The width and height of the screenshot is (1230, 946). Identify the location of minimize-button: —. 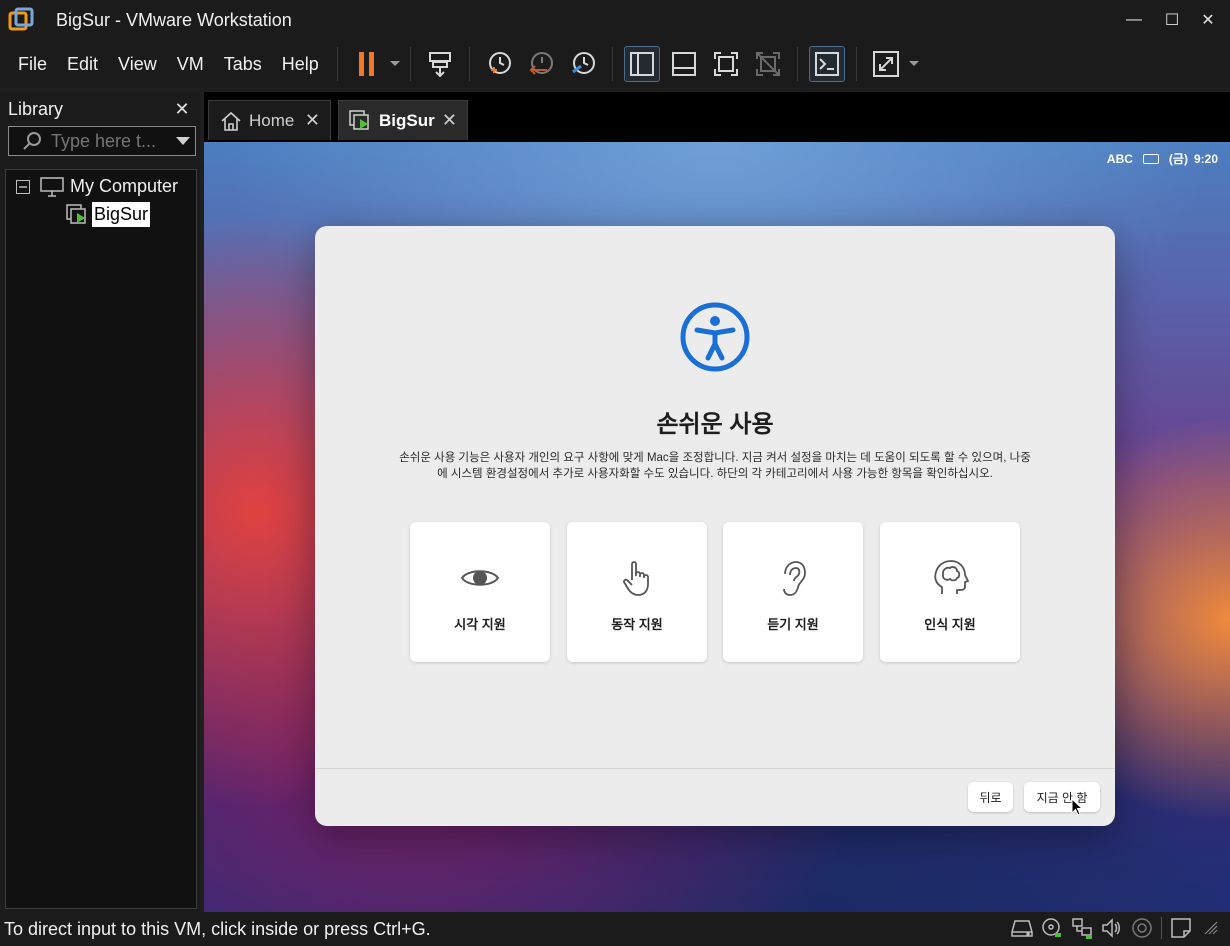
(1134, 20).